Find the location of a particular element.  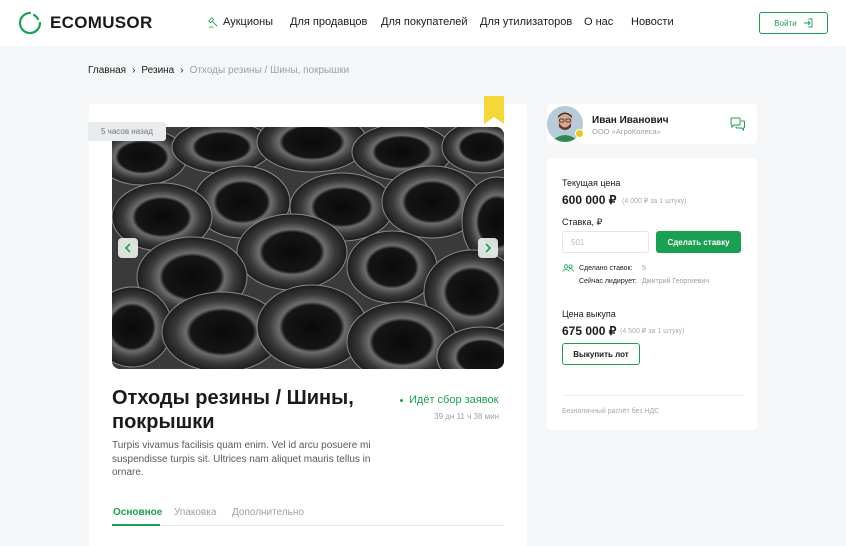

bids-made-value: 5 is located at coordinates (644, 268).